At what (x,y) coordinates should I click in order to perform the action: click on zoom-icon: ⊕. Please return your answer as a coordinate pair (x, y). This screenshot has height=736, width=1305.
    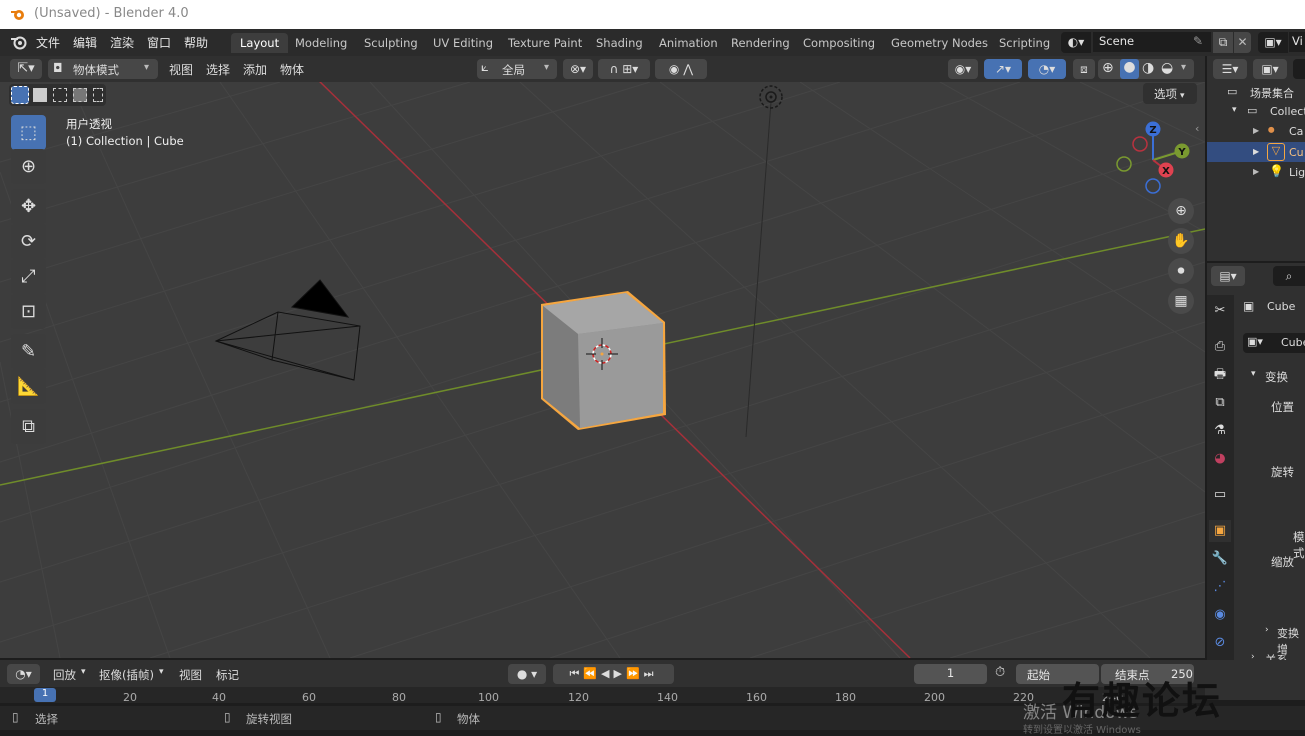
    Looking at the image, I should click on (1181, 211).